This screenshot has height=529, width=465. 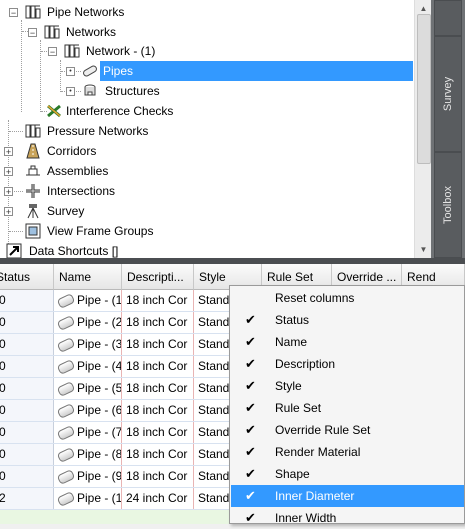 I want to click on tree-item-survey: + Survey, so click(x=207, y=211).